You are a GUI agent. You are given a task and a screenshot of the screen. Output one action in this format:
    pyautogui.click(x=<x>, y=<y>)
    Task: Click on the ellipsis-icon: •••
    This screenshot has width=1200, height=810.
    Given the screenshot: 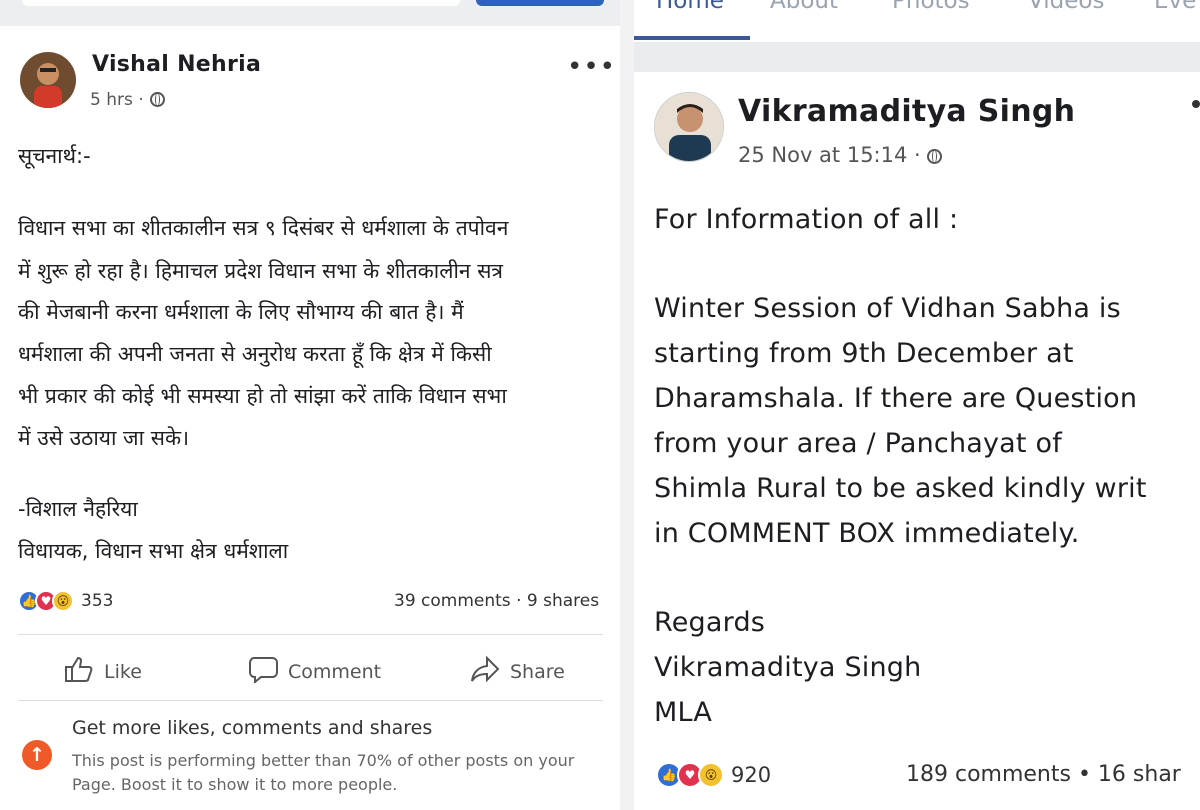 What is the action you would take?
    pyautogui.click(x=591, y=67)
    